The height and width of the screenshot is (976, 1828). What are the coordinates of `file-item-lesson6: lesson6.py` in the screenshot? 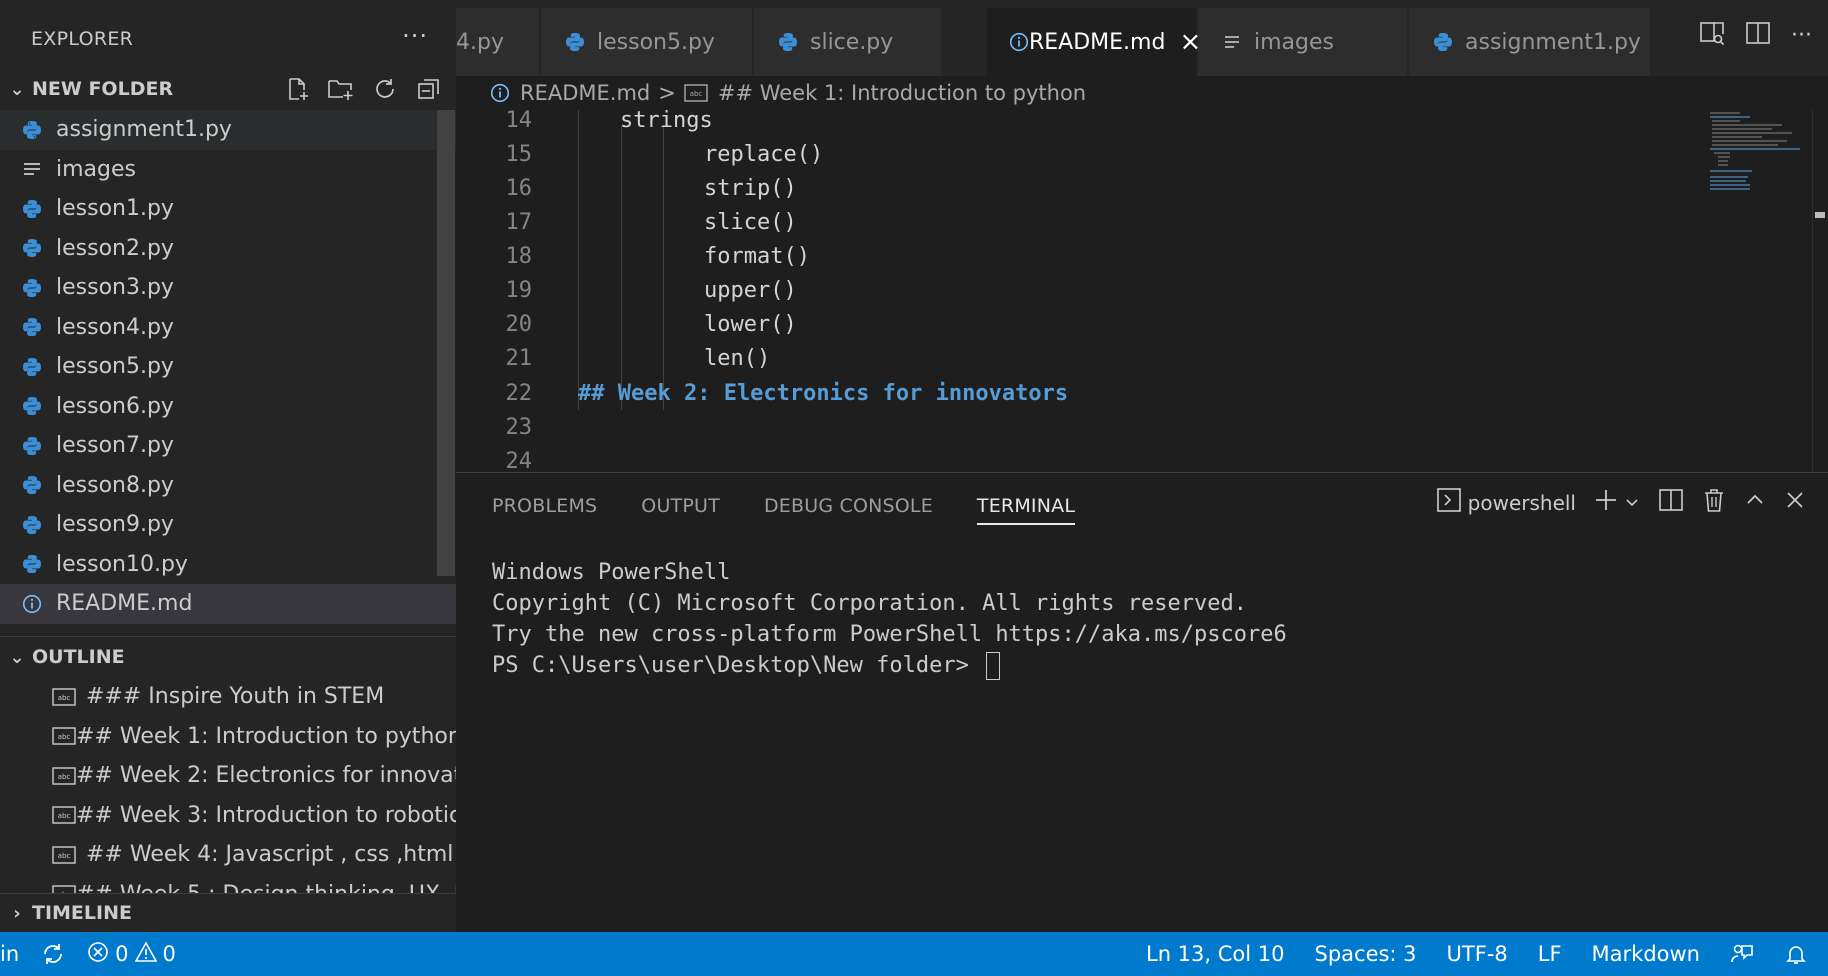 It's located at (228, 407).